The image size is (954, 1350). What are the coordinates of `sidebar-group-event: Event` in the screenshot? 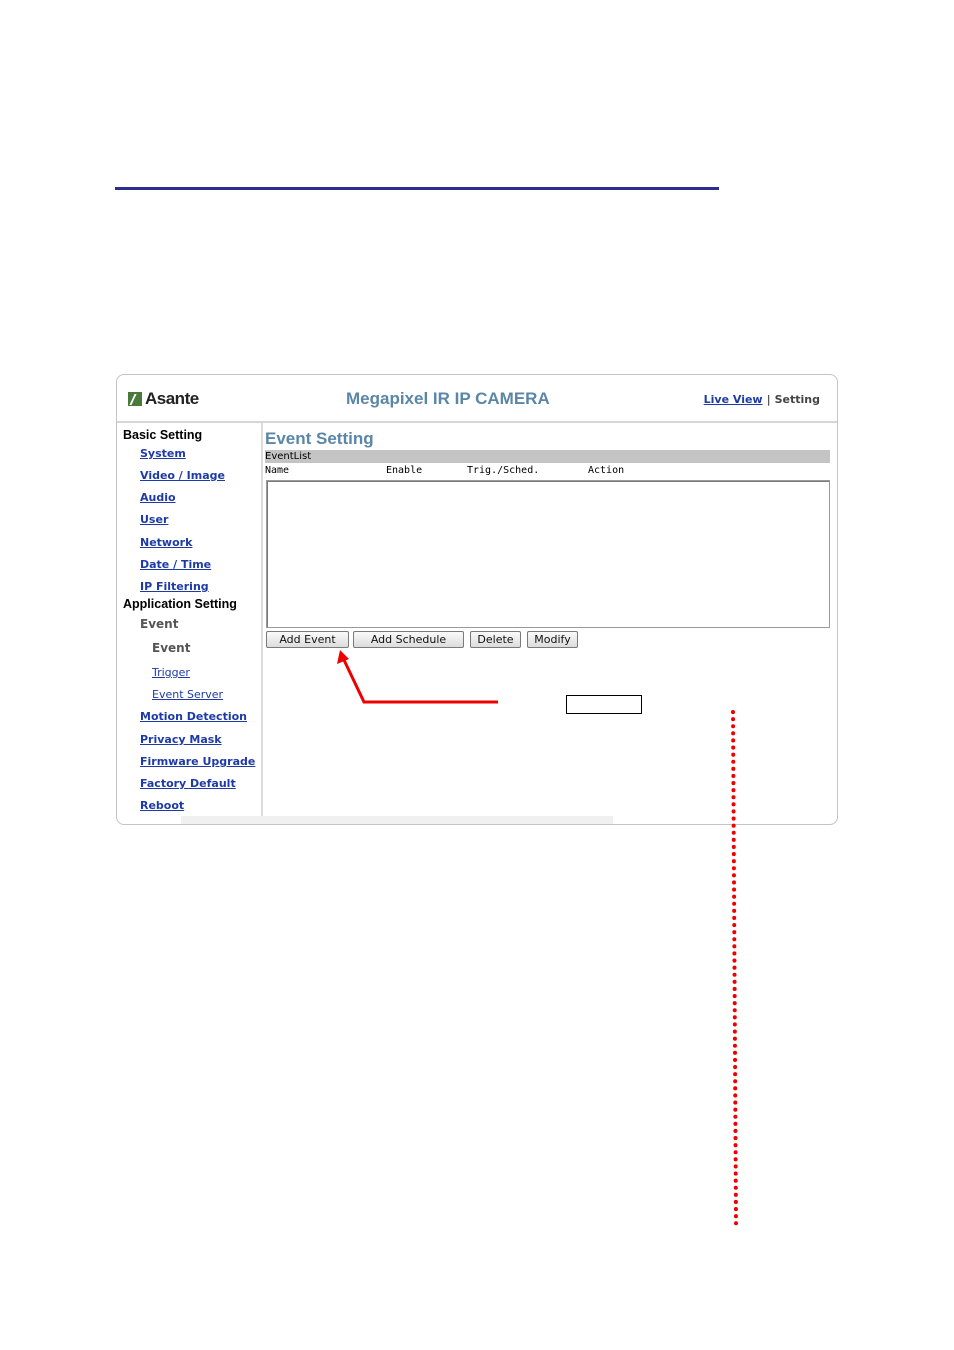 It's located at (159, 624).